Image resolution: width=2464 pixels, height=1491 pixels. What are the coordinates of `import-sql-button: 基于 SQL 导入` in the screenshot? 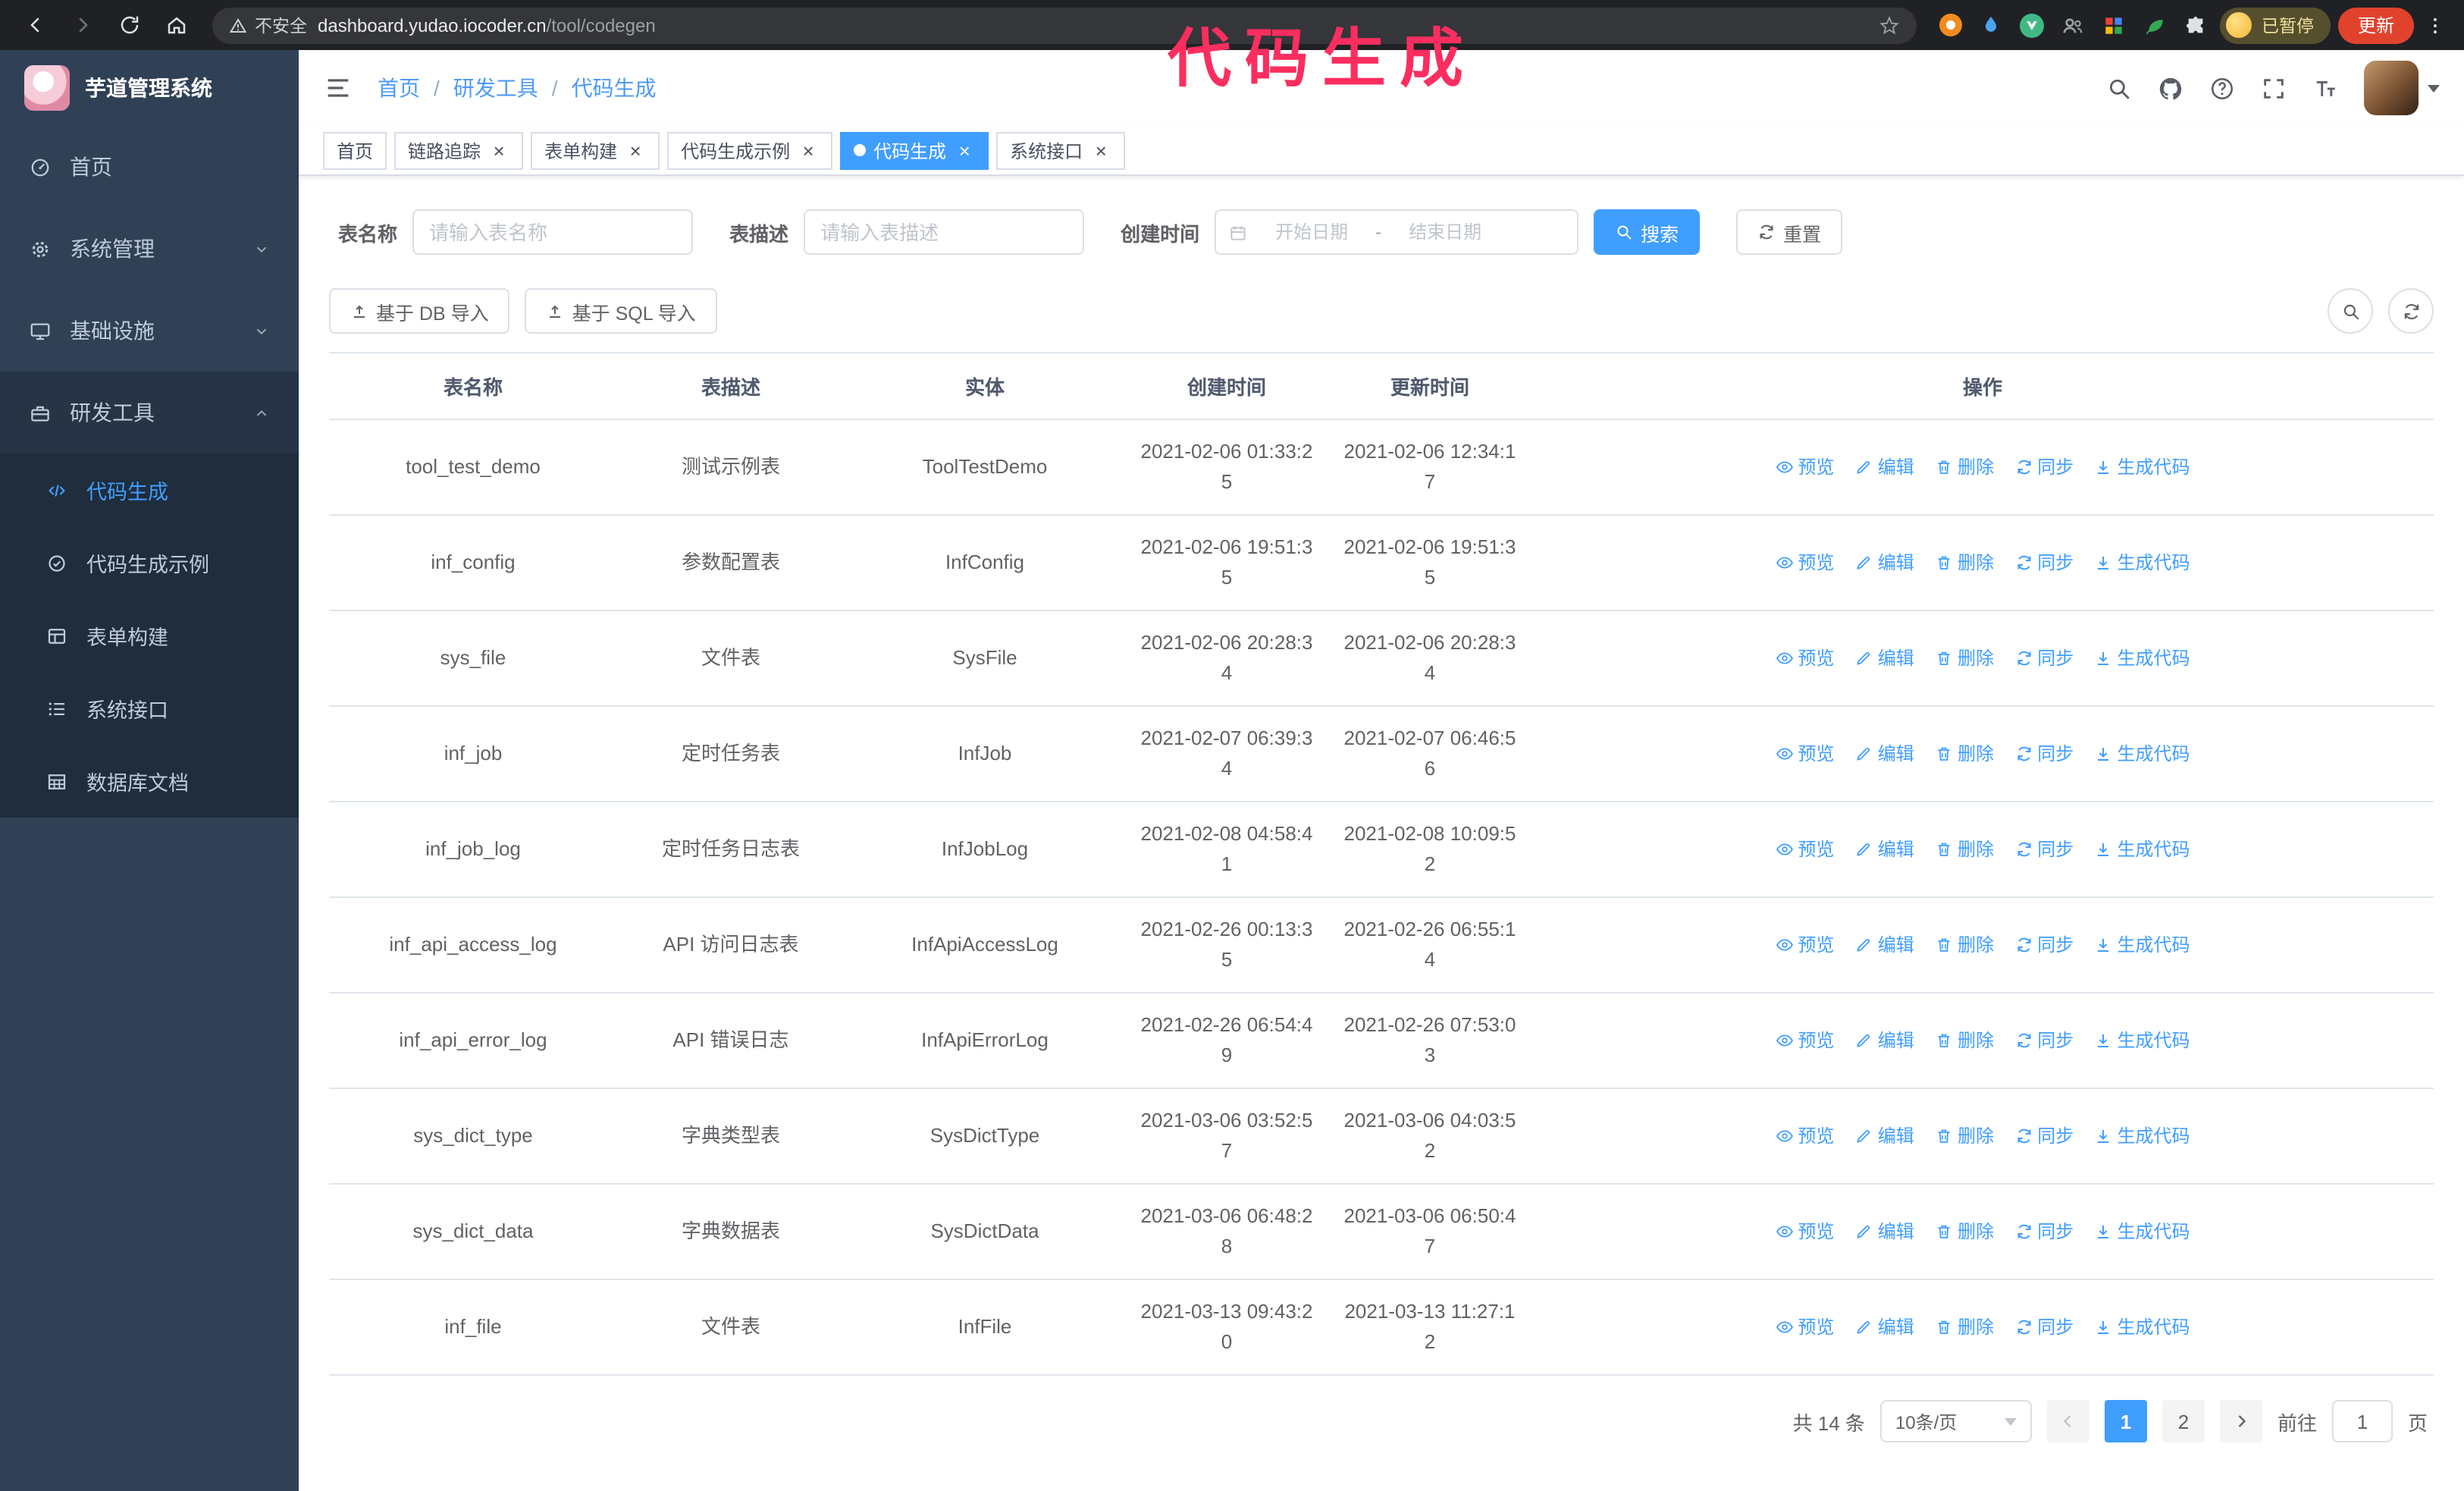 It's located at (621, 311).